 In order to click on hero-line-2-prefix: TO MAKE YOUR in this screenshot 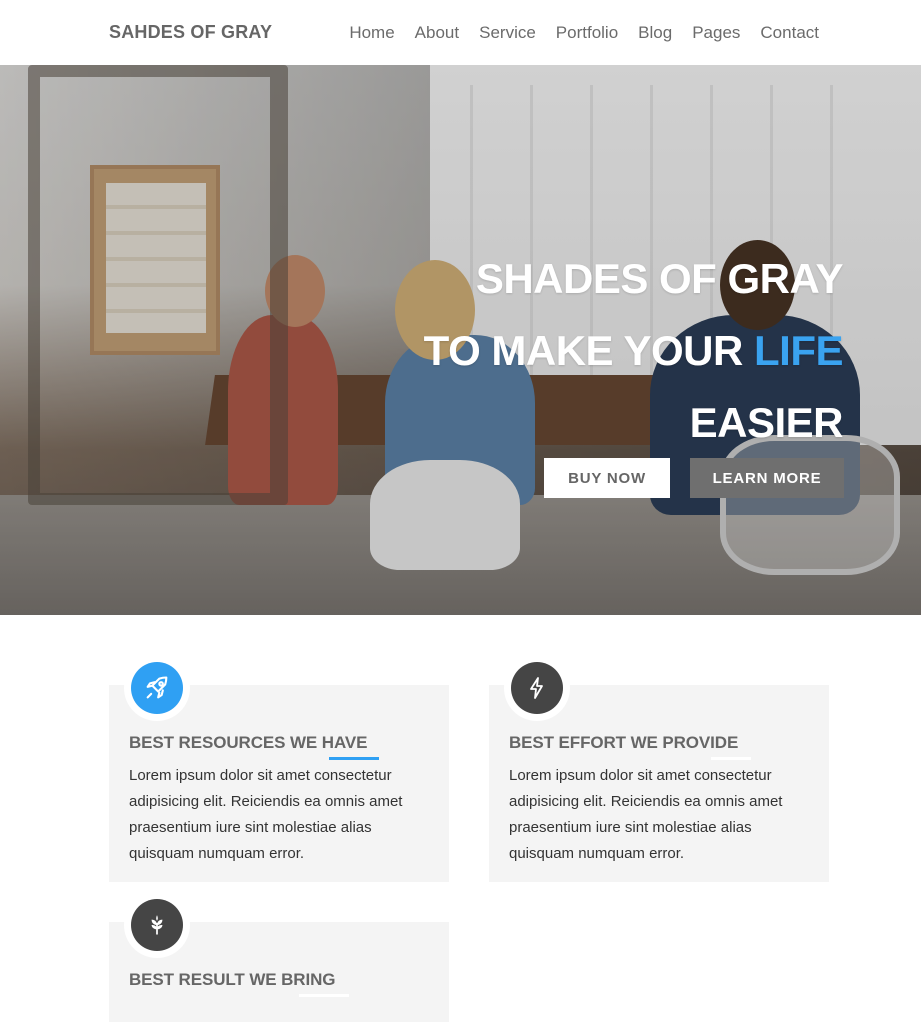, I will do `click(588, 350)`.